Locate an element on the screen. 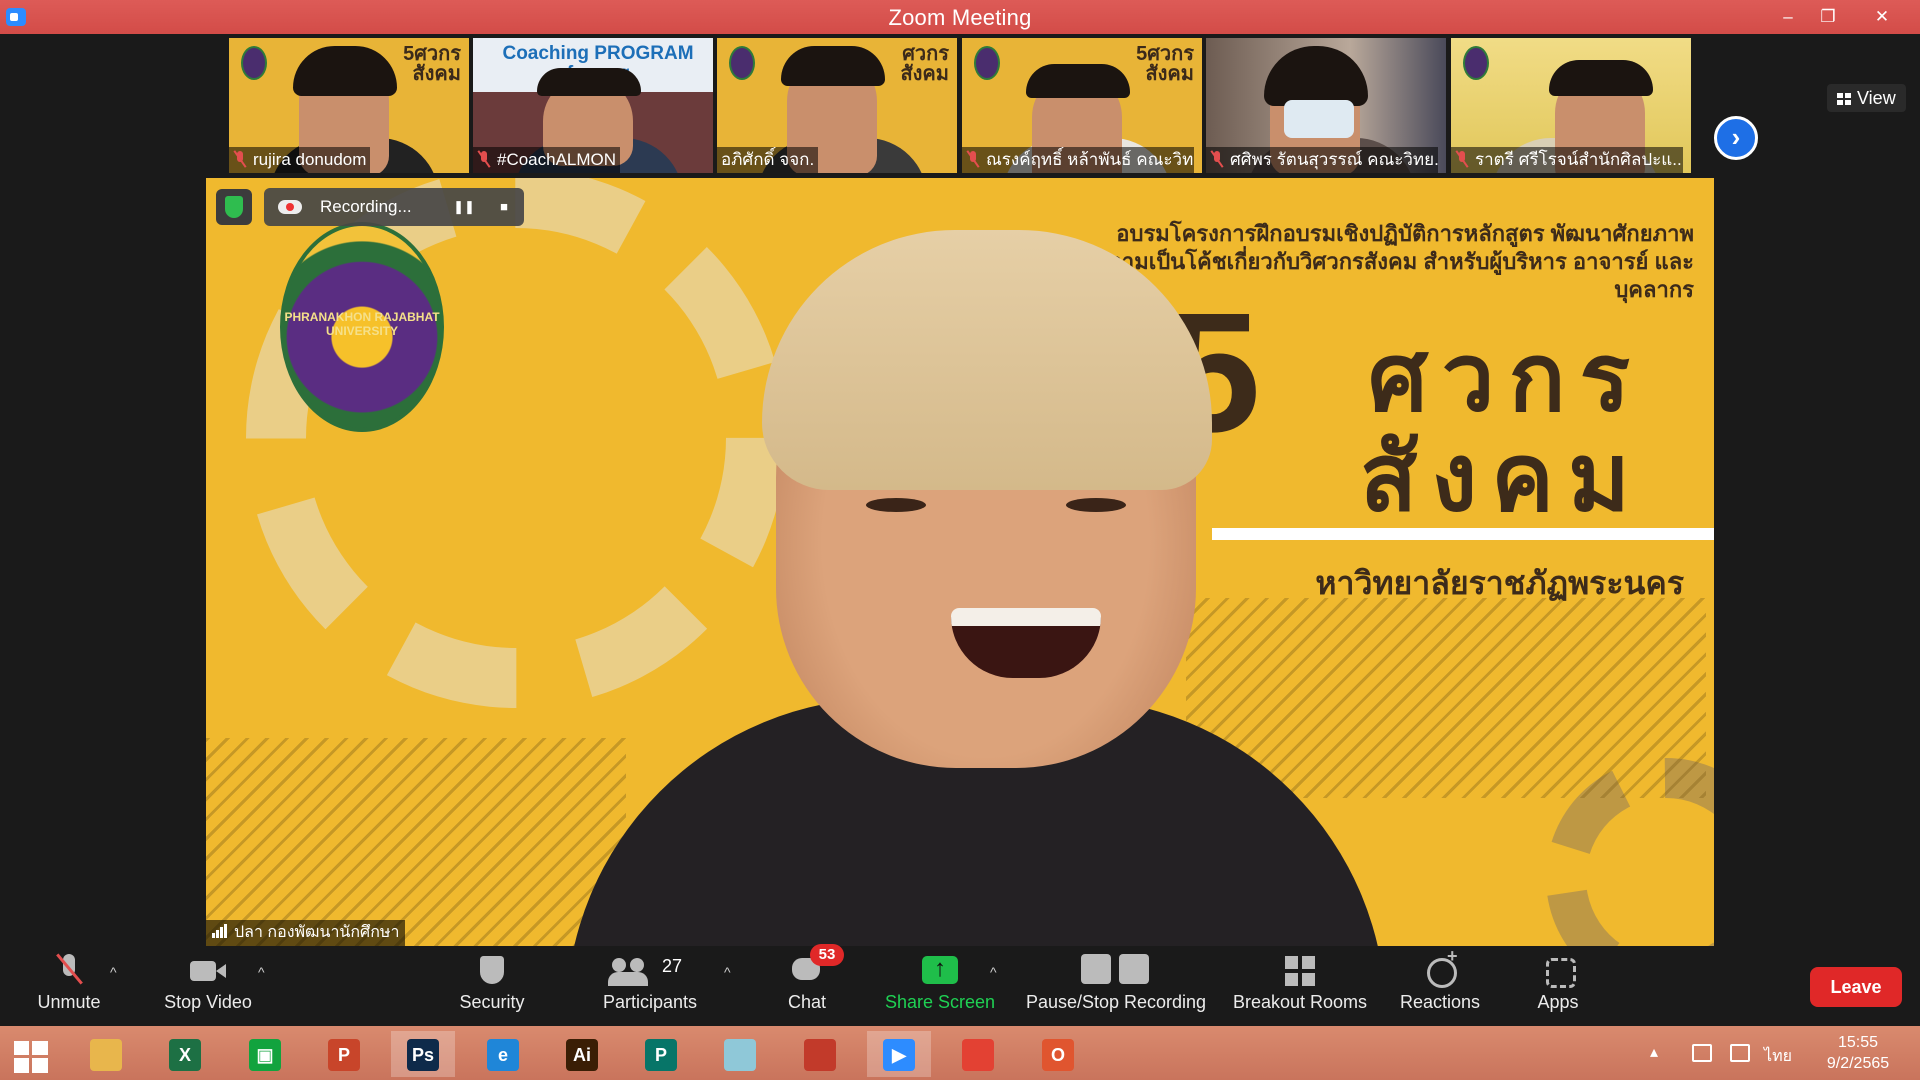  speaker-name-label: ปลา กองพัฒนานักศึกษา is located at coordinates (306, 933).